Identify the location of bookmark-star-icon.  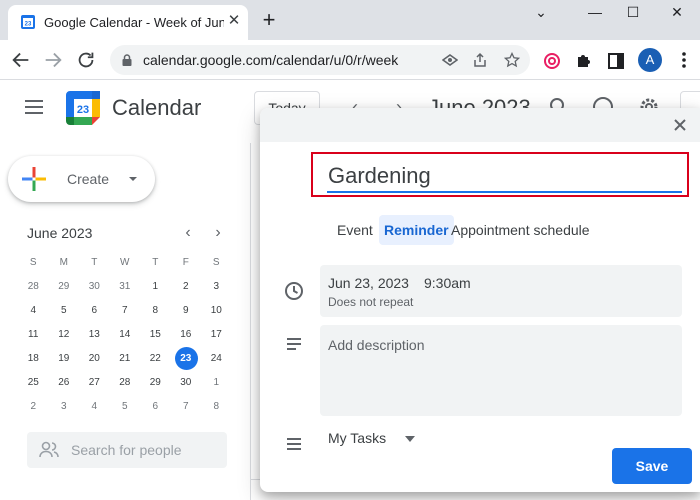
(512, 60).